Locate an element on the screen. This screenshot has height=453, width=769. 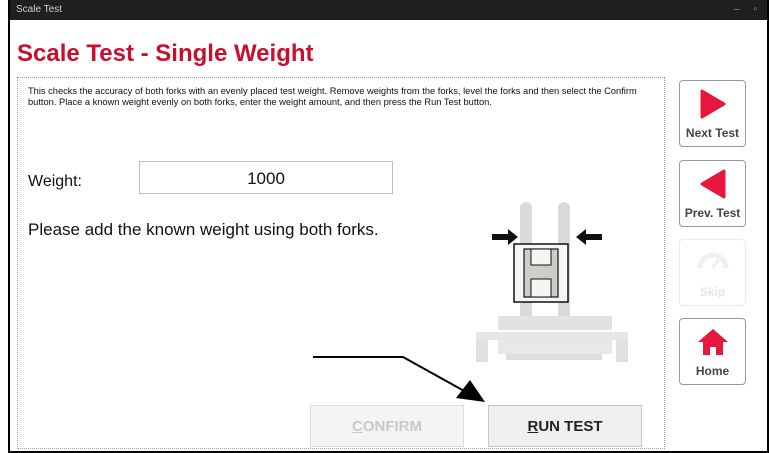
confirm-button: CONFIRM is located at coordinates (387, 426).